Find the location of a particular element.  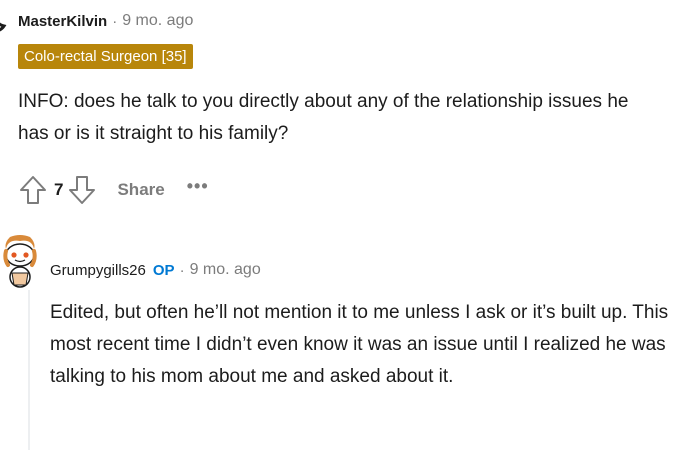

upvote-icon is located at coordinates (33, 190).